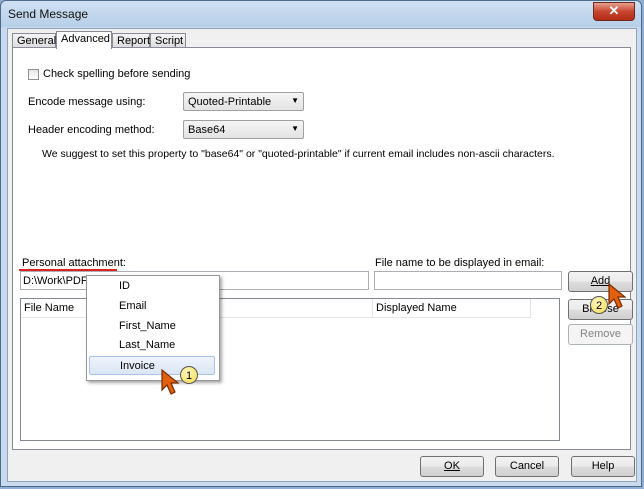 Image resolution: width=644 pixels, height=489 pixels. I want to click on help-button: Help, so click(603, 466).